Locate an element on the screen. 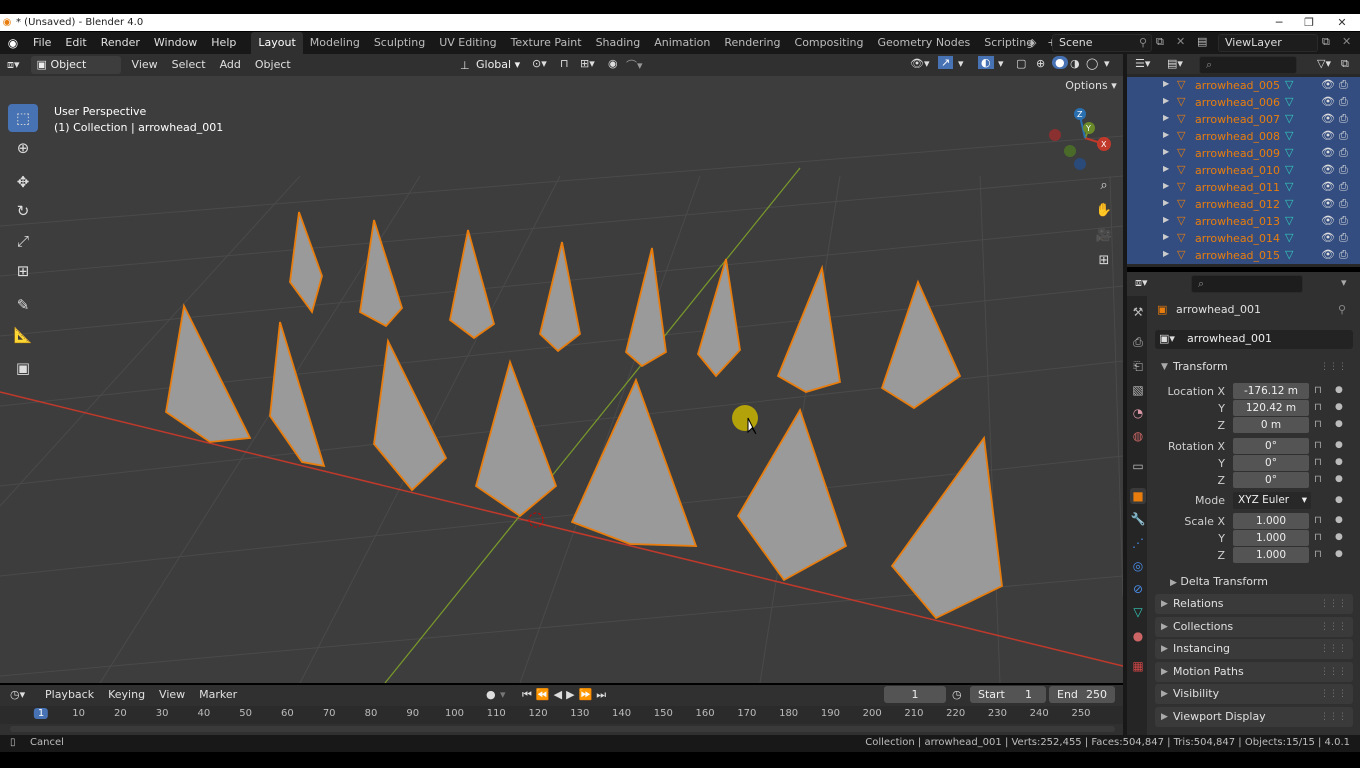 This screenshot has height=768, width=1360. panel-collections: ▶ Collections ⋮⋮⋮ is located at coordinates (1254, 626).